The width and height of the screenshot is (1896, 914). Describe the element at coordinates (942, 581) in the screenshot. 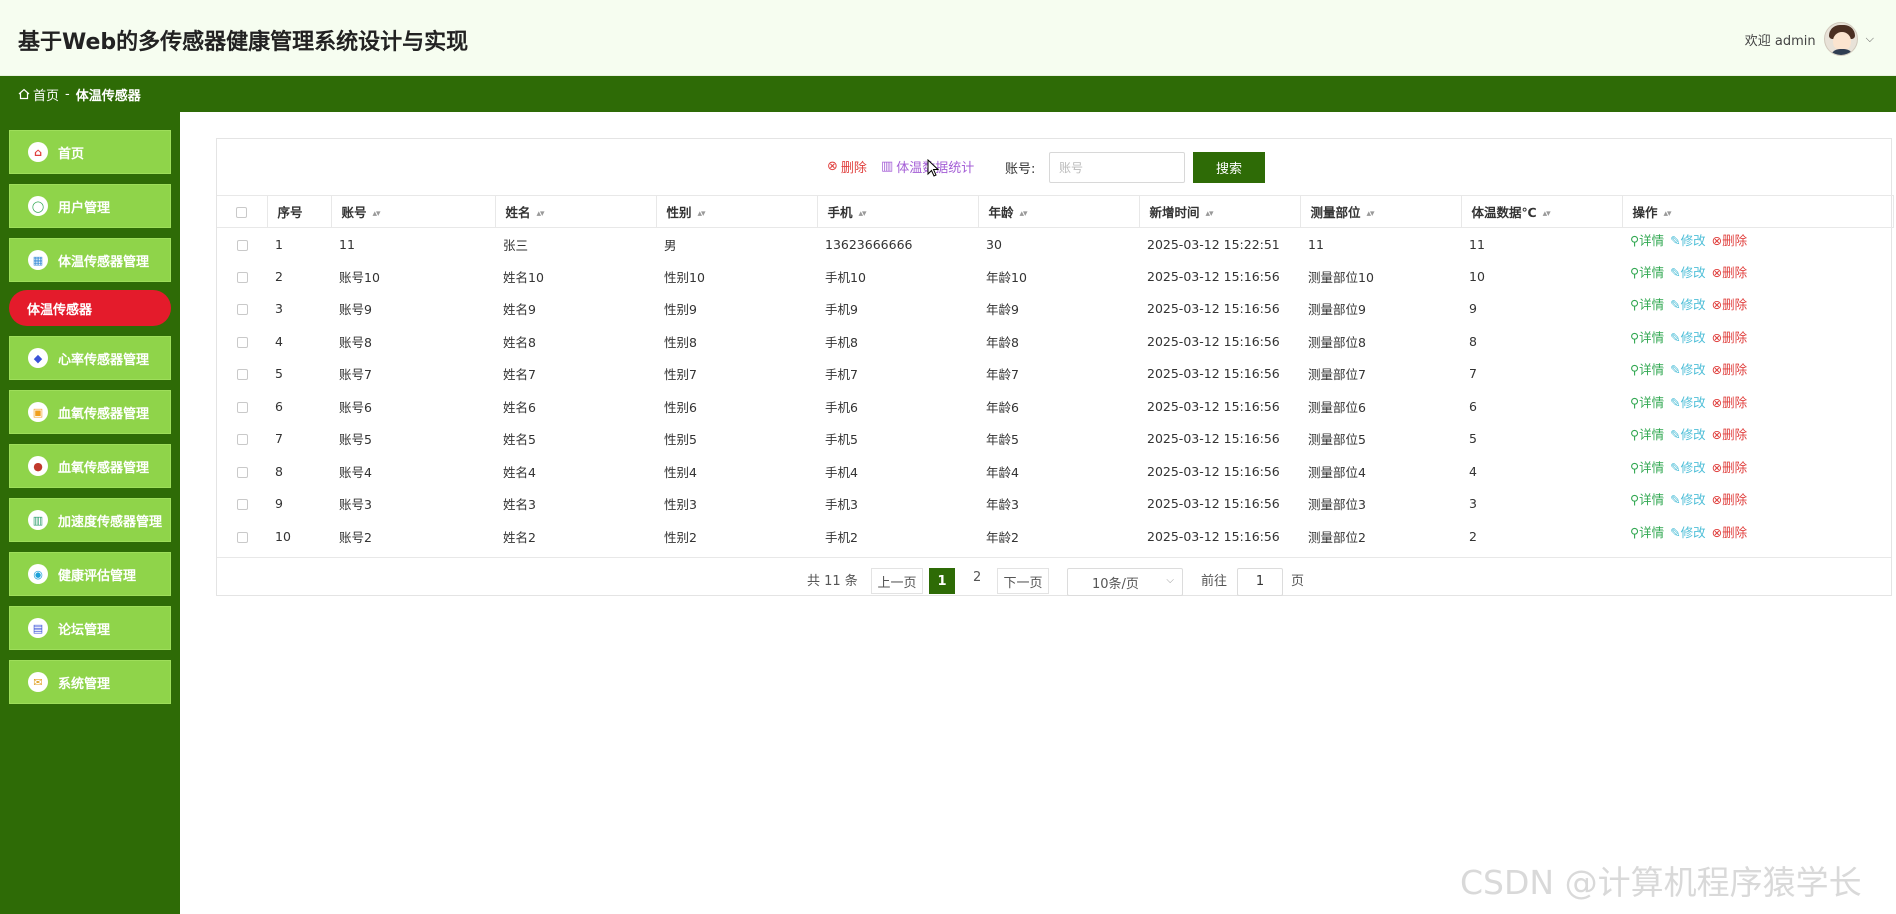

I see `page-1-button: 1` at that location.